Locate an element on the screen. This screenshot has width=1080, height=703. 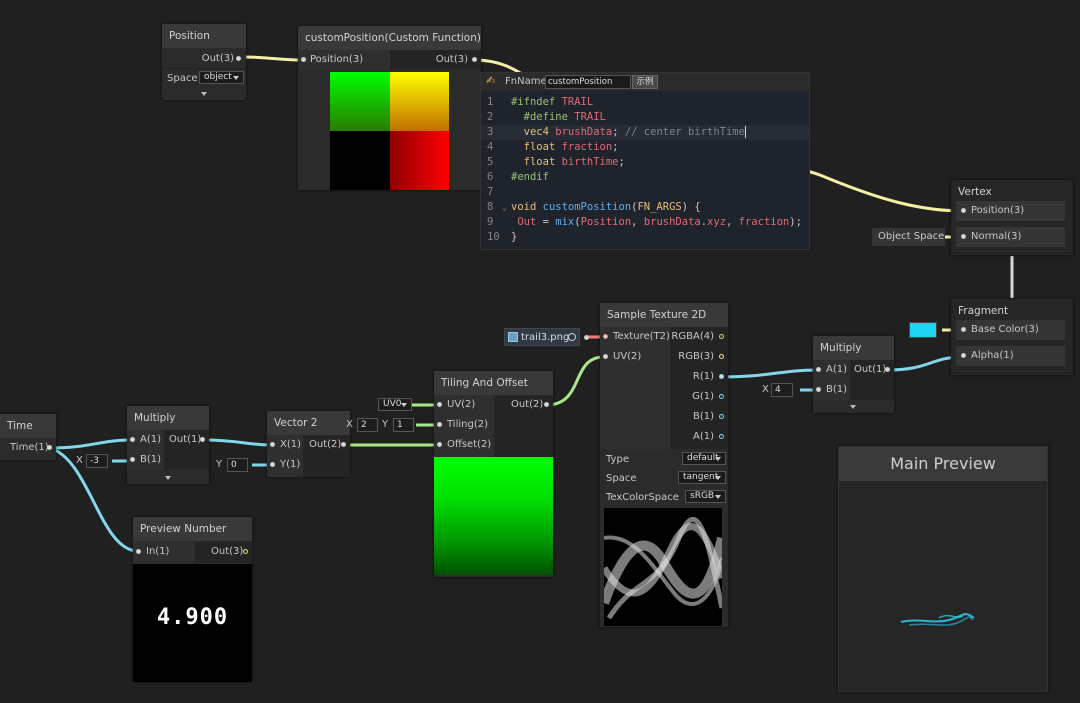
vector2-y-field: 0 is located at coordinates (237, 465).